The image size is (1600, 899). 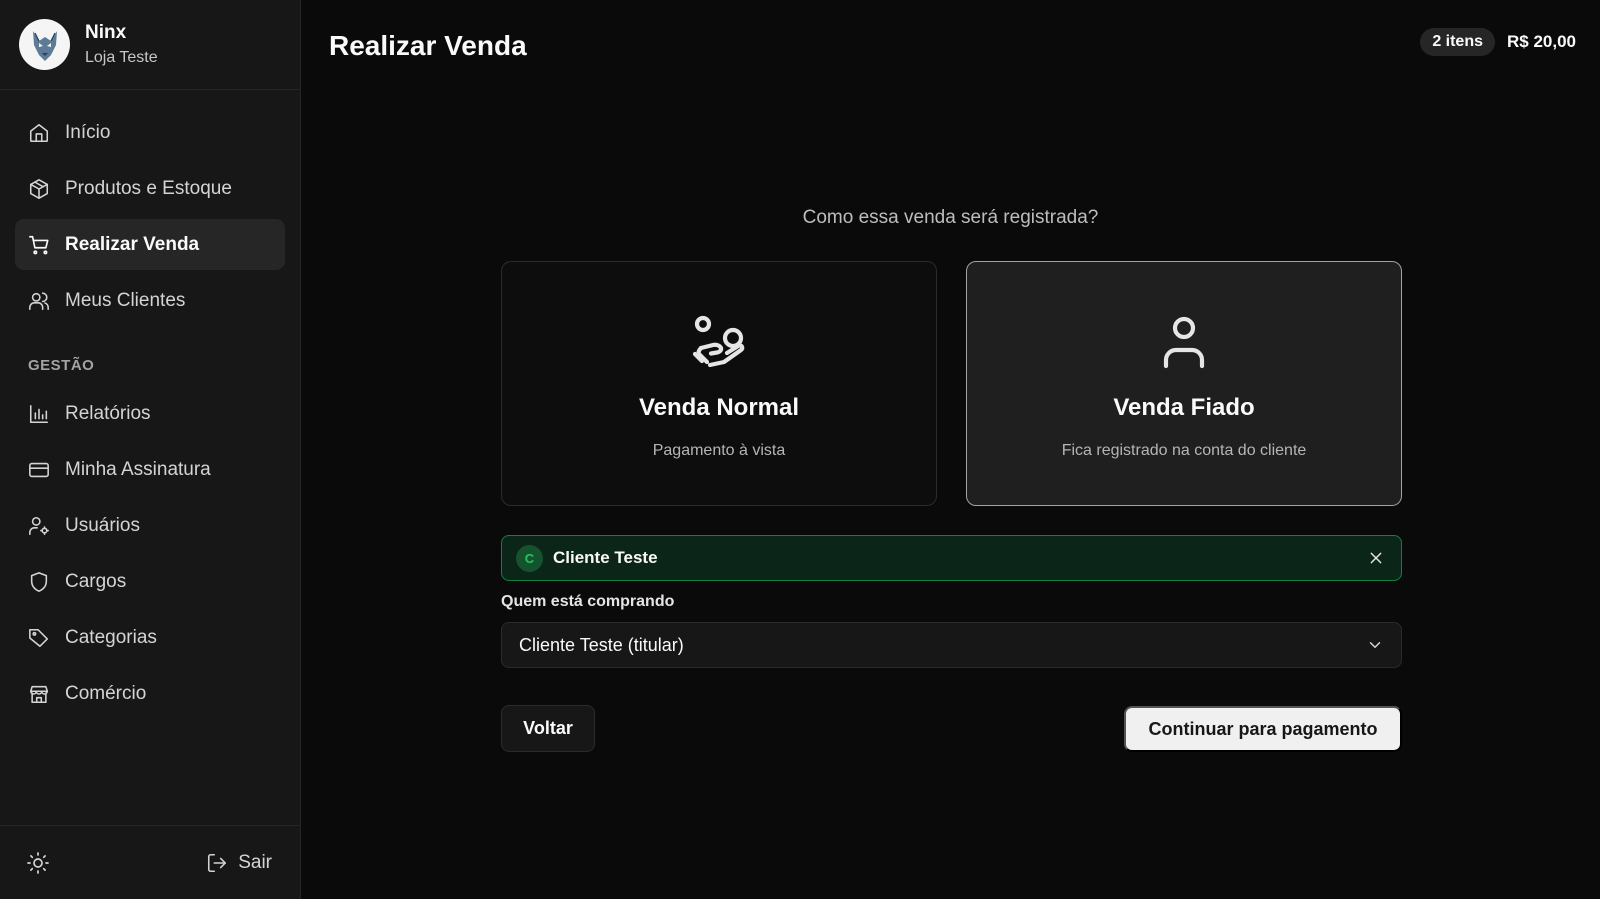 I want to click on option-subtitle: Pagamento à vista, so click(x=719, y=450).